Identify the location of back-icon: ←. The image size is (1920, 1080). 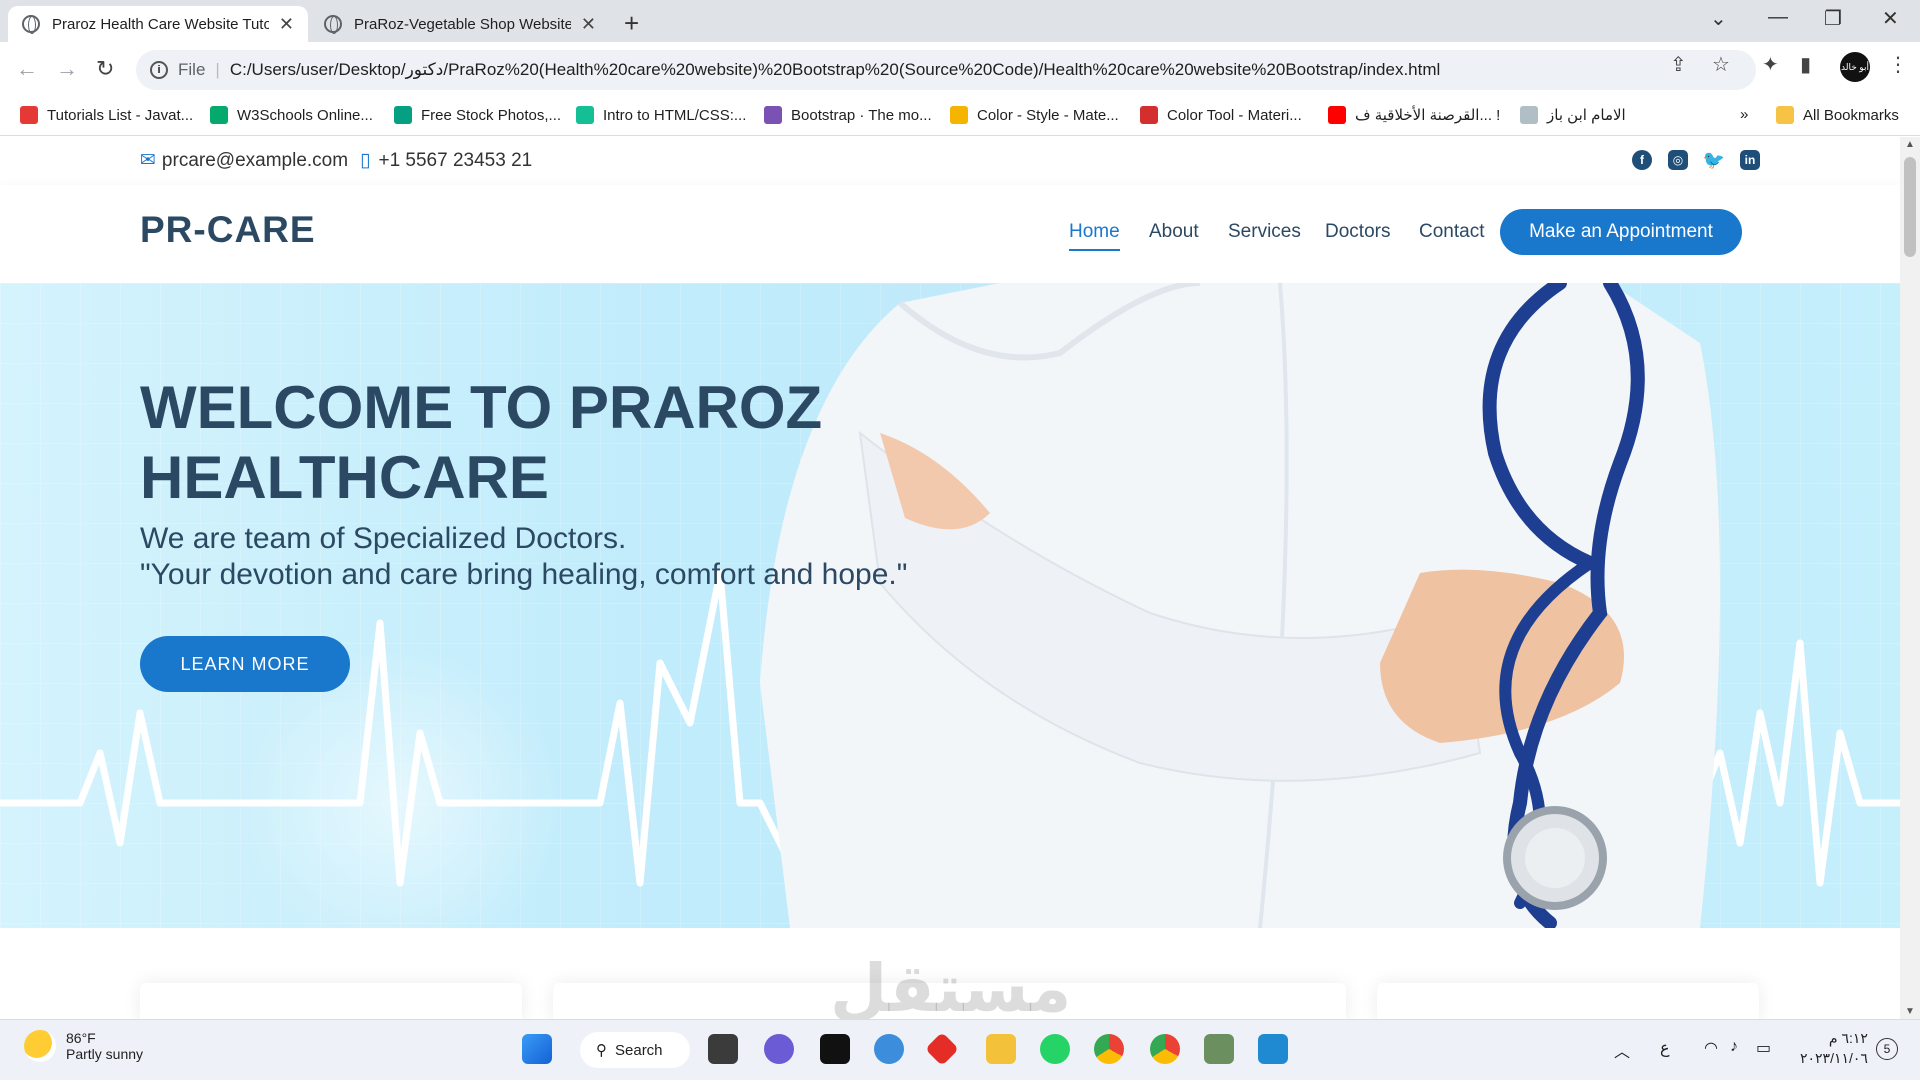
(27, 69).